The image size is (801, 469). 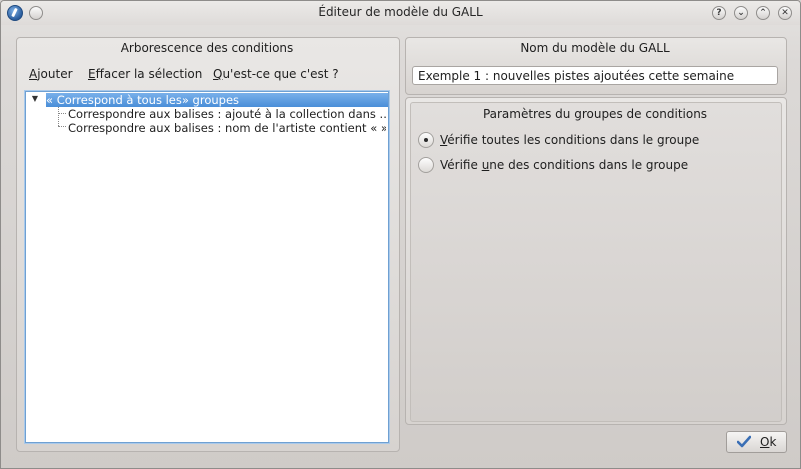 I want to click on template-name-input, so click(x=595, y=75).